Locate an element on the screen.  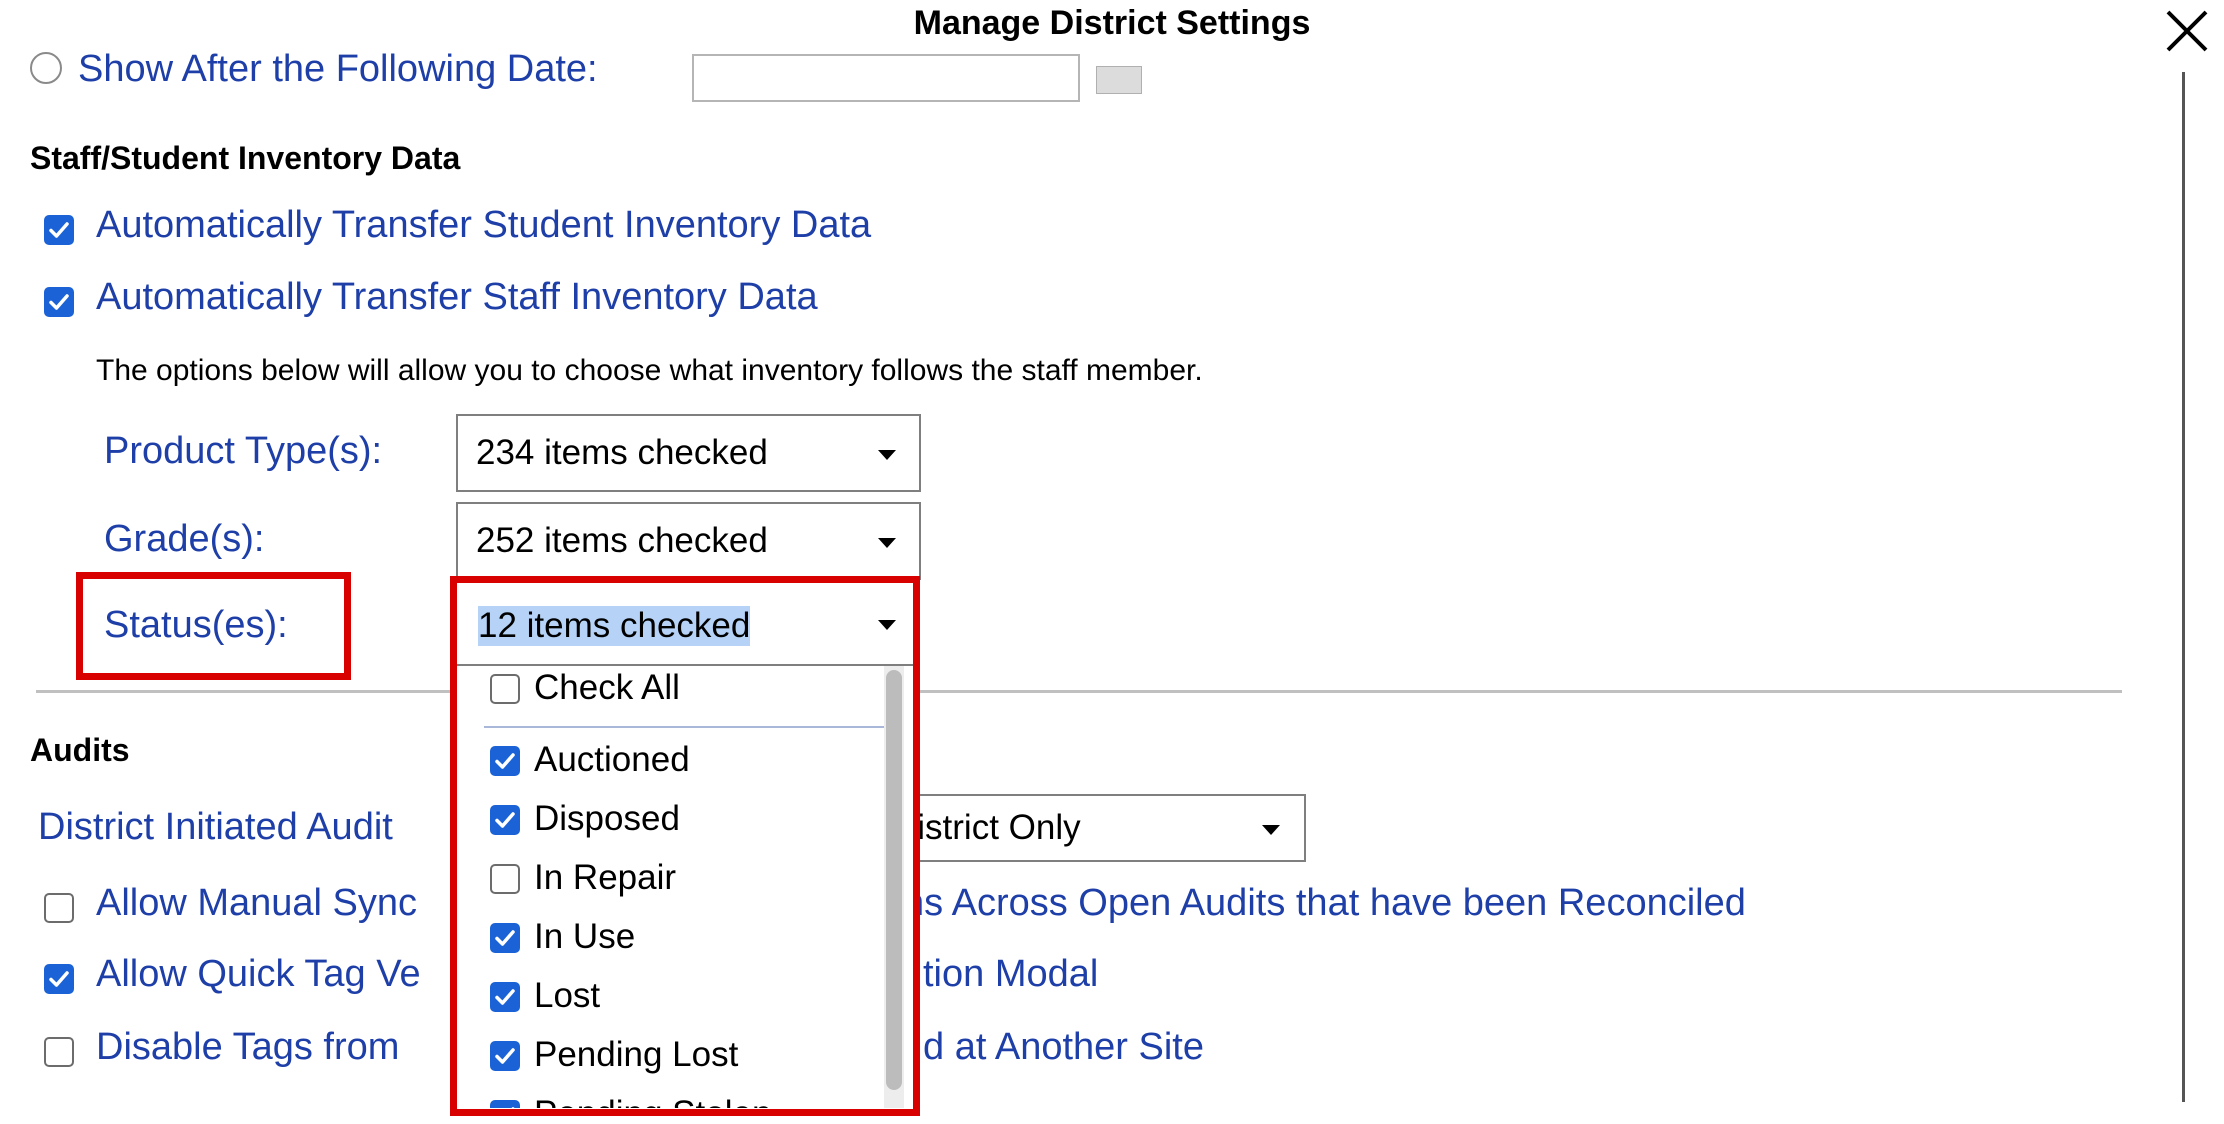
dialog-title: Manage District Settings is located at coordinates (1112, 23).